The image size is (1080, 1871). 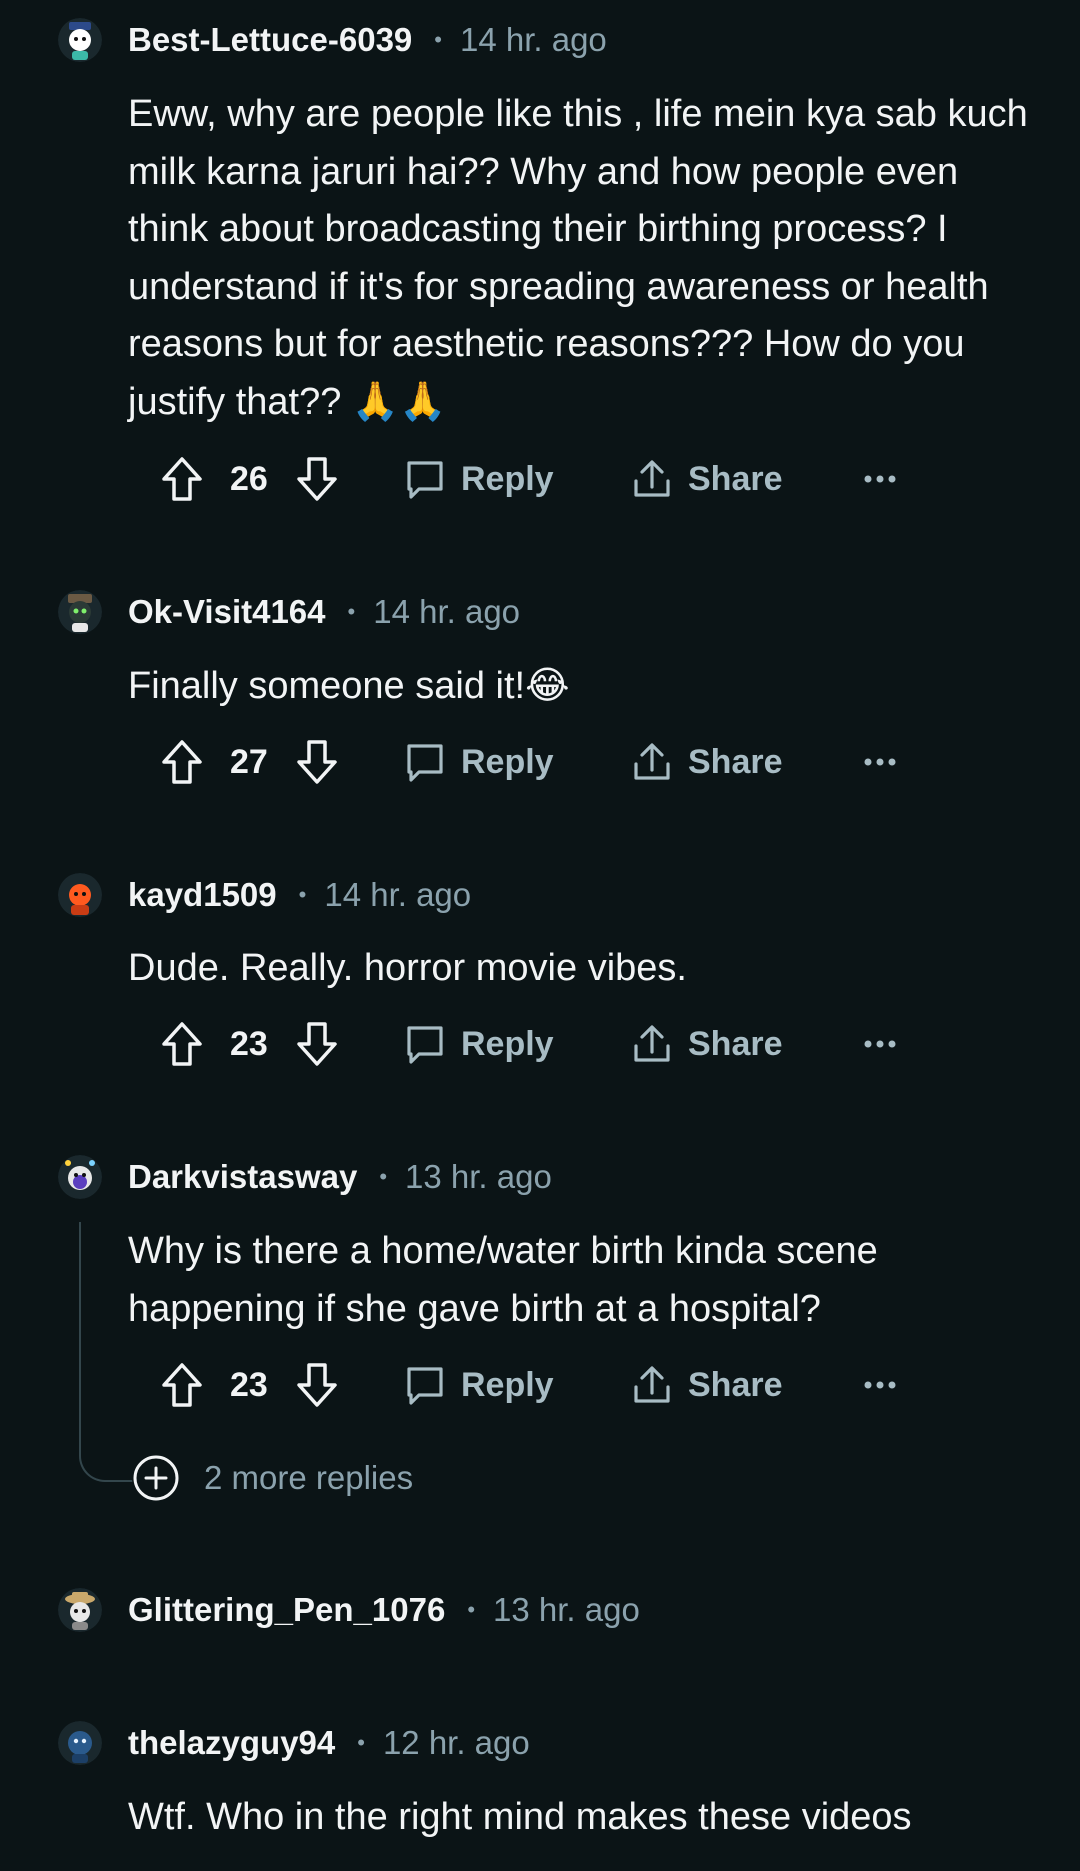 I want to click on comment-actions: 26 Reply Share, so click(x=540, y=479).